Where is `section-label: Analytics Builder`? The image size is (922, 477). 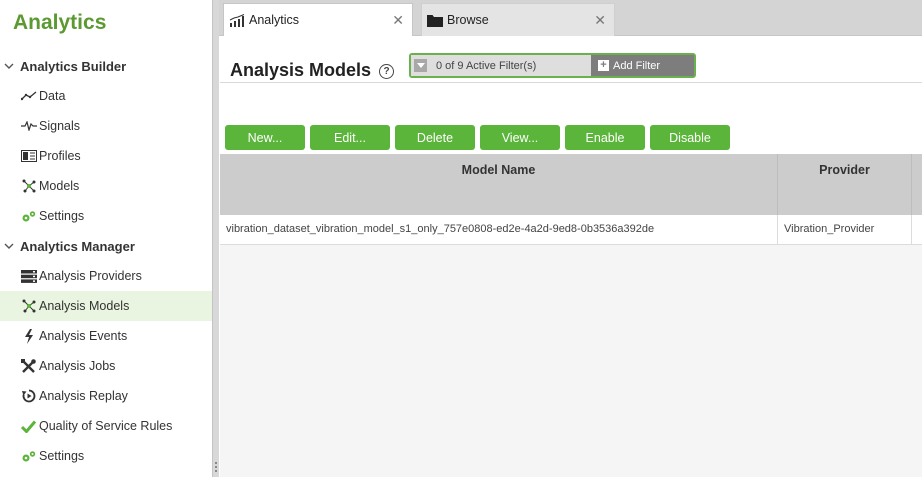
section-label: Analytics Builder is located at coordinates (73, 66).